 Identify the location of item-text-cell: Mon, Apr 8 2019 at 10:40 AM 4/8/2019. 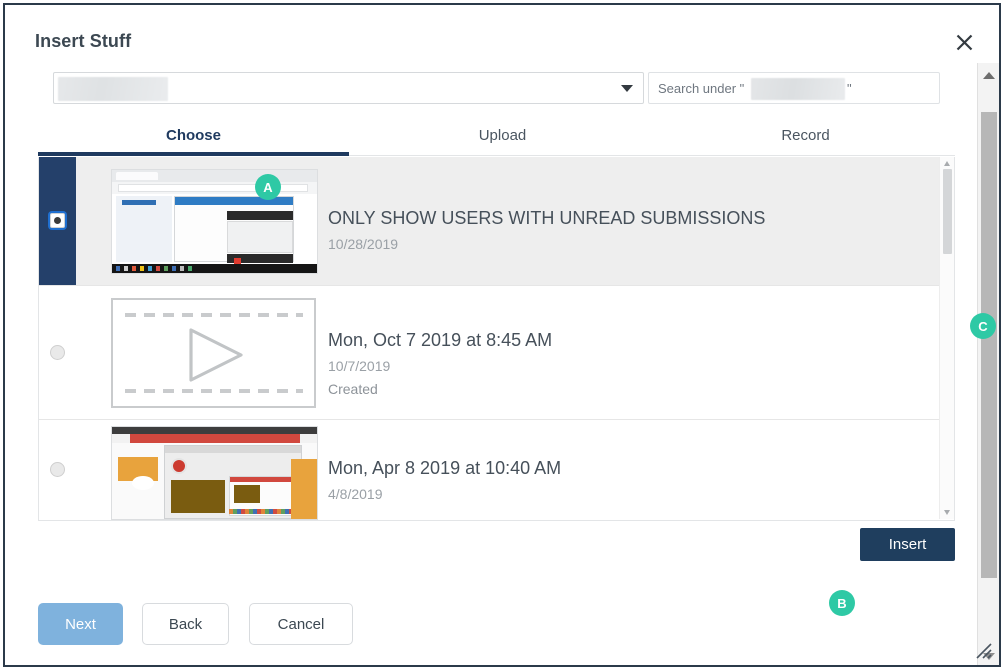
(639, 470).